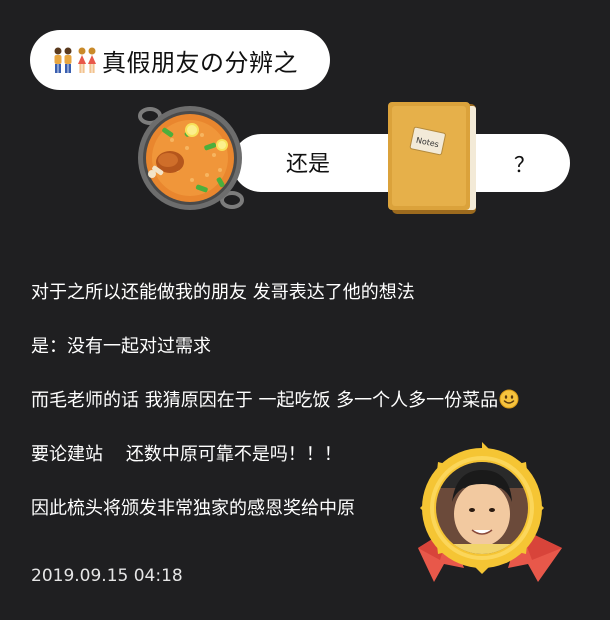  What do you see at coordinates (200, 62) in the screenshot?
I see `page-title: 真假朋友の分辨之` at bounding box center [200, 62].